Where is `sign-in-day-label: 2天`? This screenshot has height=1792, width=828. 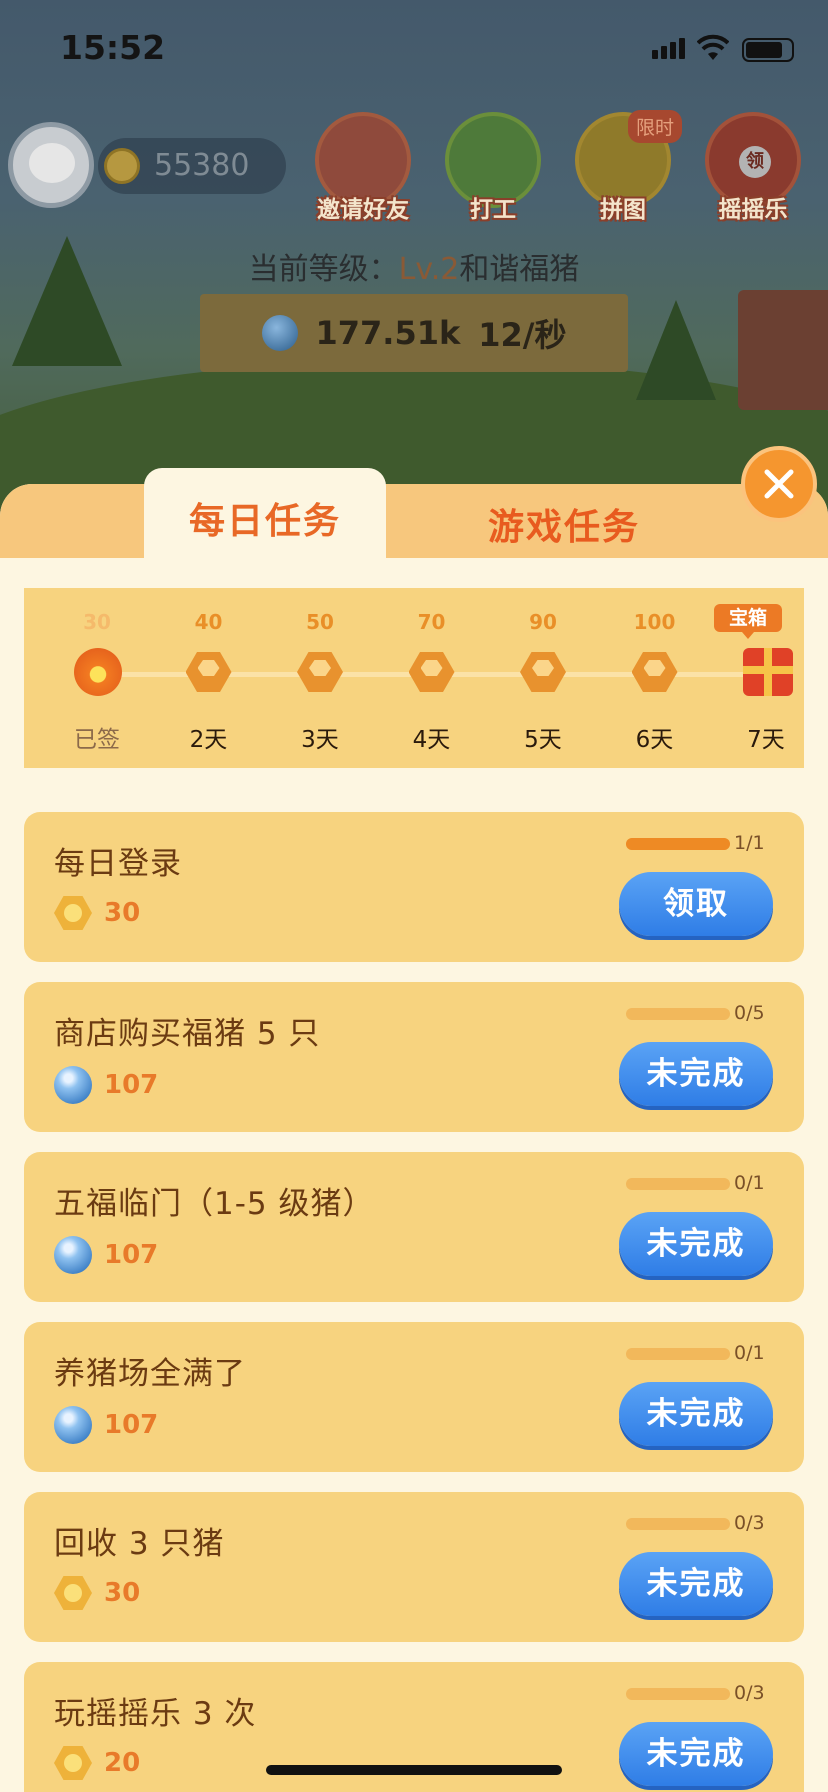 sign-in-day-label: 2天 is located at coordinates (208, 740).